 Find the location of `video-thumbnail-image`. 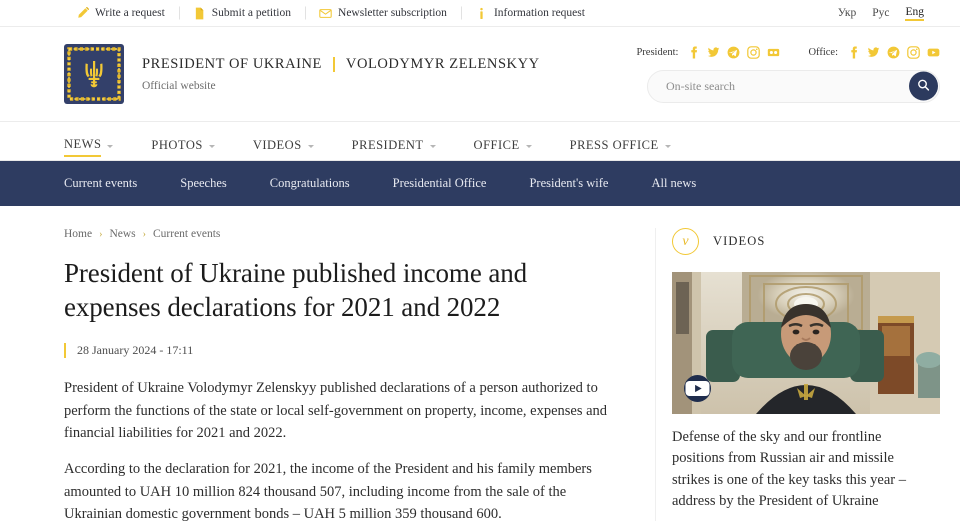

video-thumbnail-image is located at coordinates (806, 343).